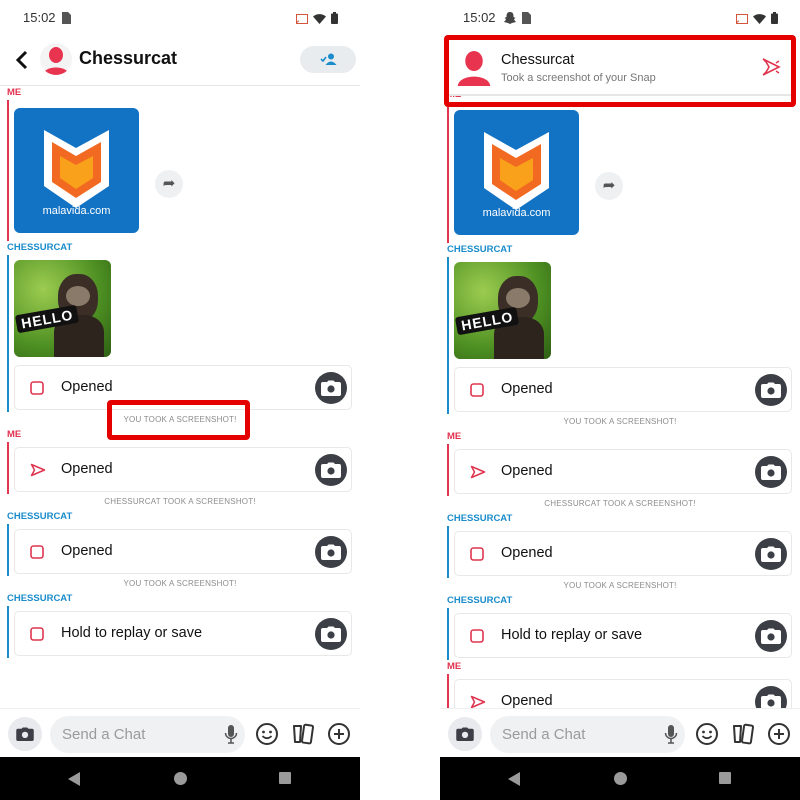 The height and width of the screenshot is (800, 800). I want to click on status-icons, so click(317, 20).